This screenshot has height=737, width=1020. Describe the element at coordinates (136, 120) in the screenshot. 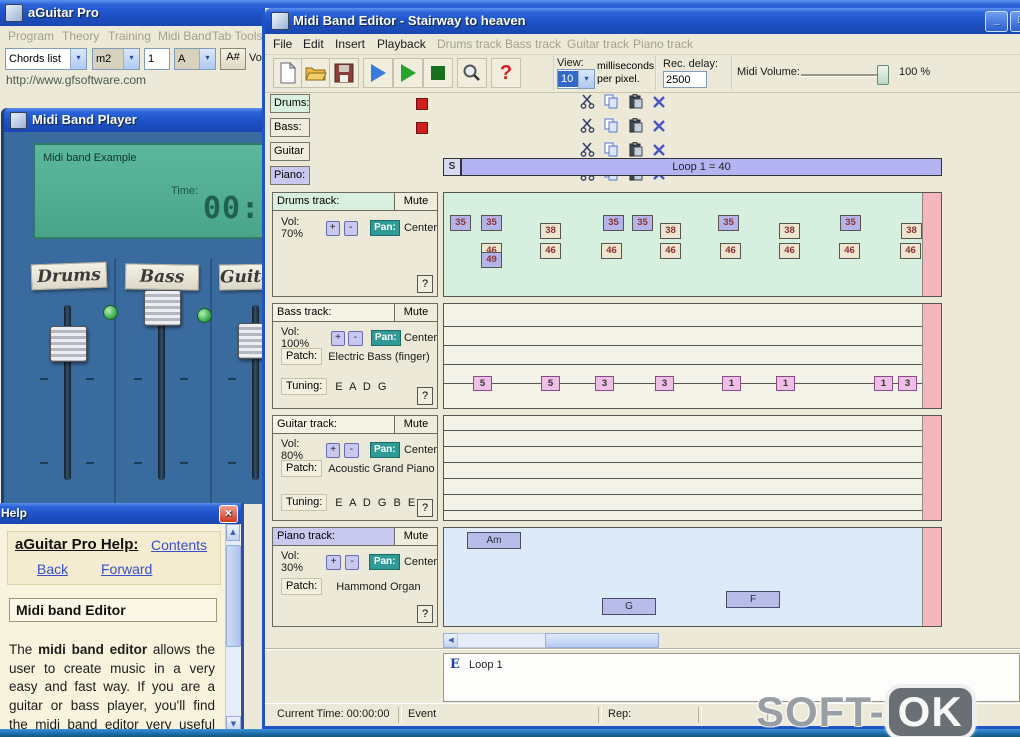

I see `player-titlebar: Midi Band Player` at that location.